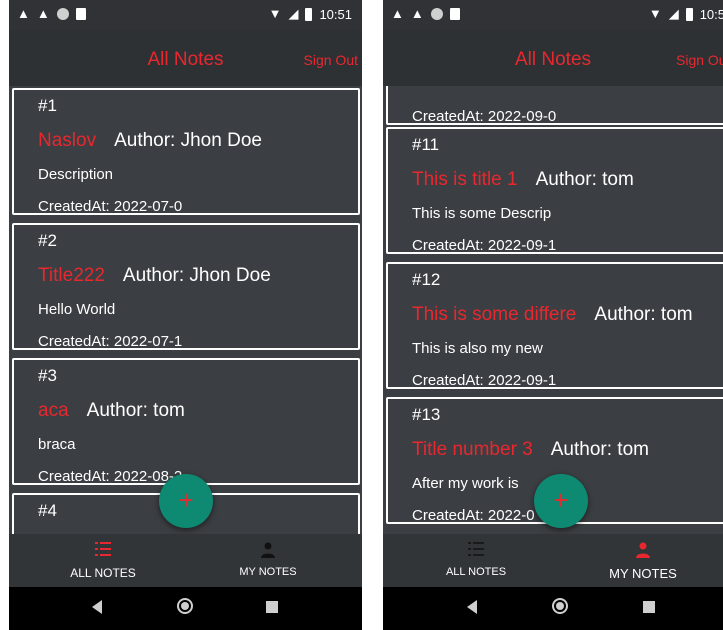 The height and width of the screenshot is (630, 723). Describe the element at coordinates (472, 449) in the screenshot. I see `note-title: Title number 3` at that location.